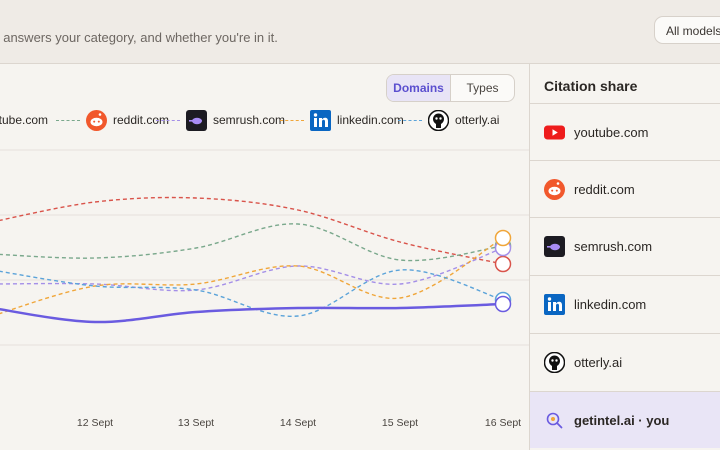  Describe the element at coordinates (95, 423) in the screenshot. I see `x-tick-label: 12 Sept` at that location.